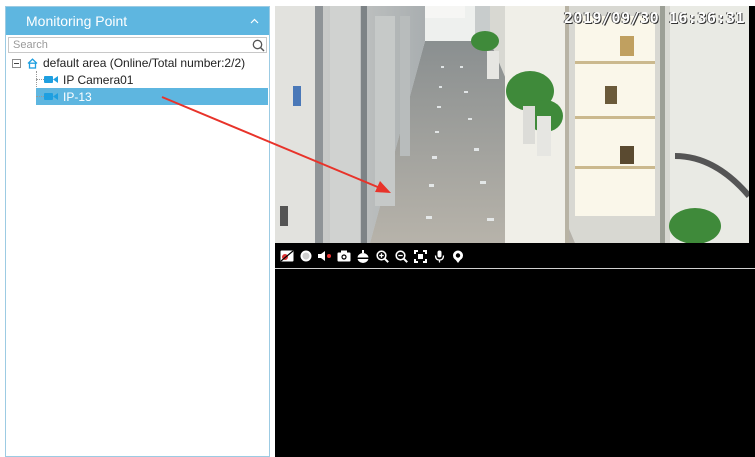  What do you see at coordinates (382, 256) in the screenshot?
I see `zoom-in-icon` at bounding box center [382, 256].